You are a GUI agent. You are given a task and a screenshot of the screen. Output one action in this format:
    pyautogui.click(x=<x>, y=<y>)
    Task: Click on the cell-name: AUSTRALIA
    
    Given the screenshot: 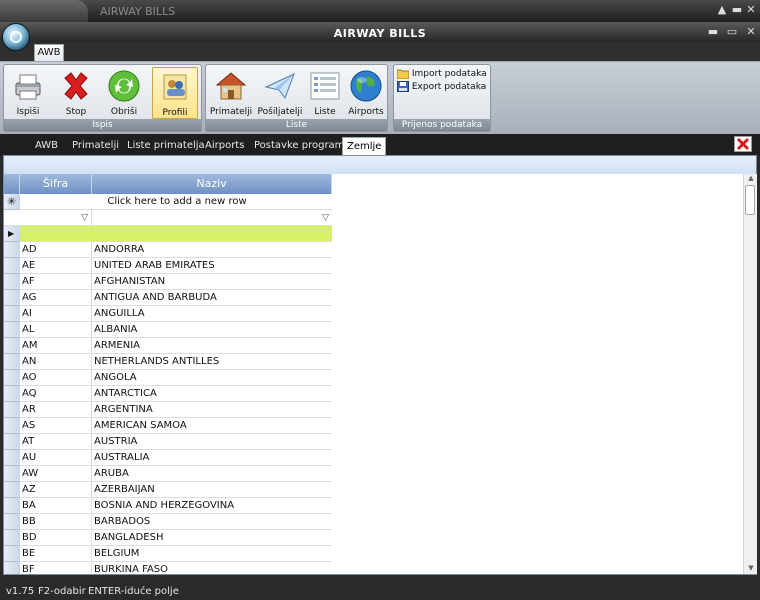 What is the action you would take?
    pyautogui.click(x=212, y=458)
    